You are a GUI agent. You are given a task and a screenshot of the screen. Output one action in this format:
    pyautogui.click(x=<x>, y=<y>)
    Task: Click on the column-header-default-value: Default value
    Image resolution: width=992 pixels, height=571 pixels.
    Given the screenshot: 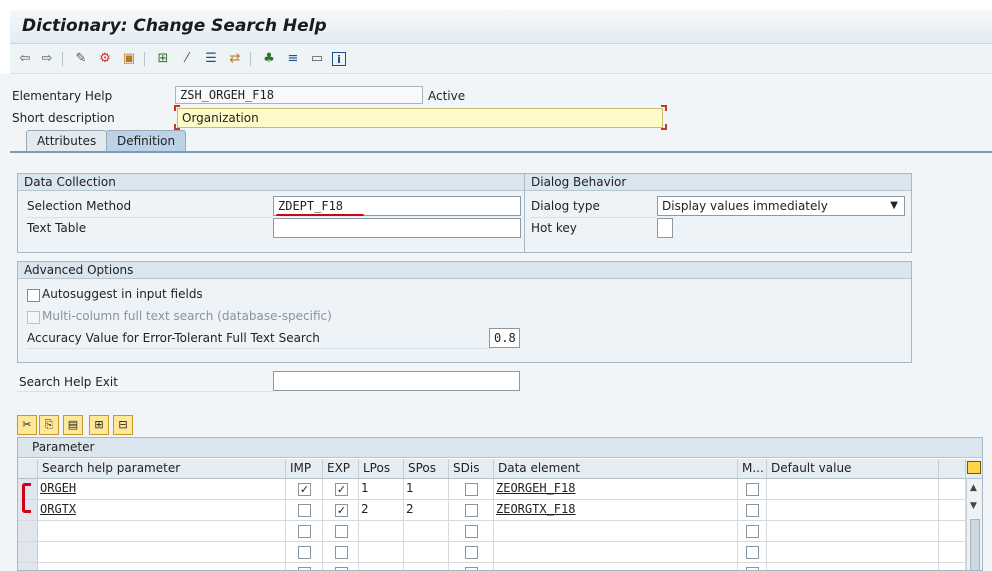 What is the action you would take?
    pyautogui.click(x=853, y=469)
    